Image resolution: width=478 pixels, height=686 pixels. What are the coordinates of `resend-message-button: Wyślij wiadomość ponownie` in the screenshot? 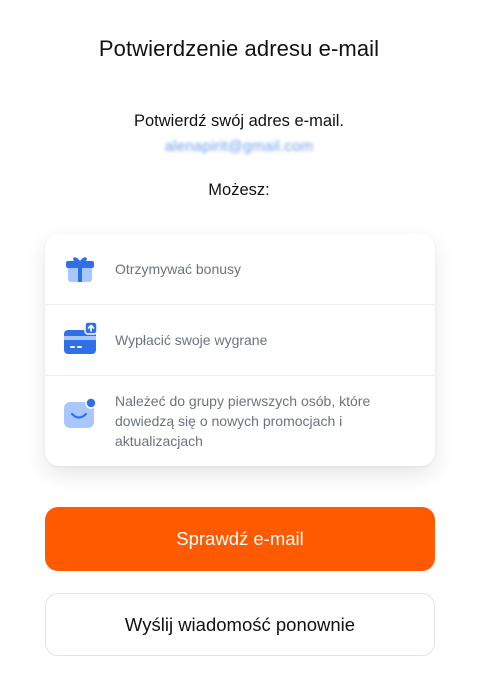 It's located at (240, 624).